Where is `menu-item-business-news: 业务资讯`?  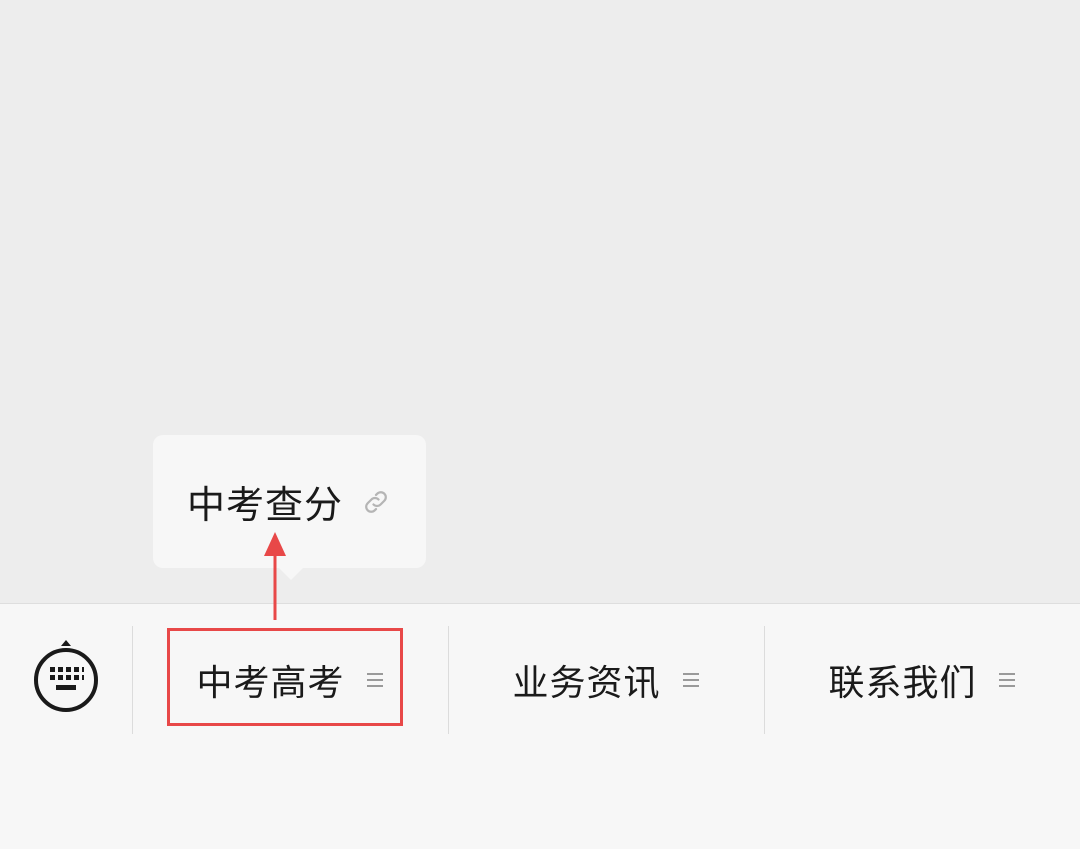
menu-item-business-news: 业务资讯 is located at coordinates (606, 680).